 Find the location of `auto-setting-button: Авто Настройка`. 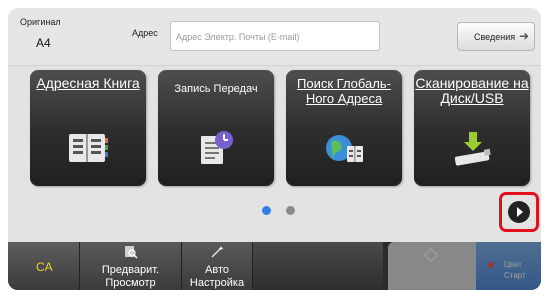

auto-setting-button: Авто Настройка is located at coordinates (217, 266).